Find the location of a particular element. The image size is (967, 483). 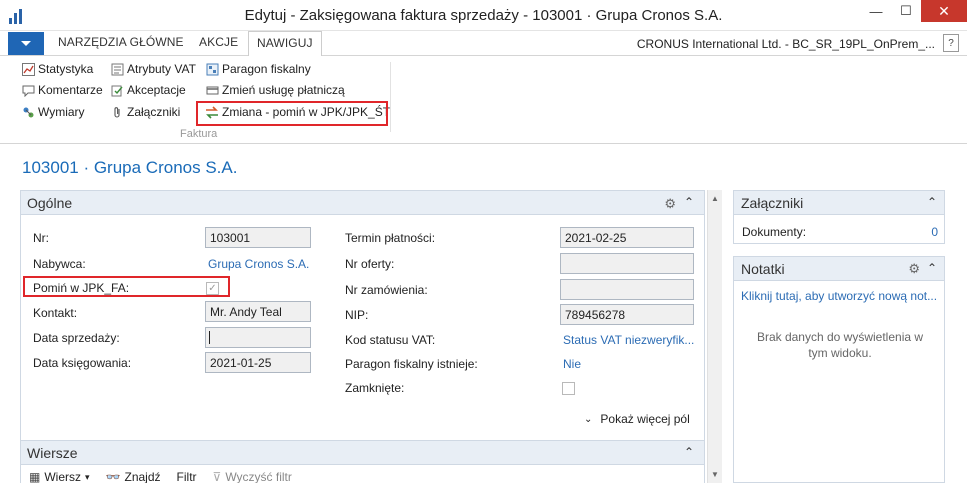

ribbon-wymiary-button: Wymiary is located at coordinates (53, 112).